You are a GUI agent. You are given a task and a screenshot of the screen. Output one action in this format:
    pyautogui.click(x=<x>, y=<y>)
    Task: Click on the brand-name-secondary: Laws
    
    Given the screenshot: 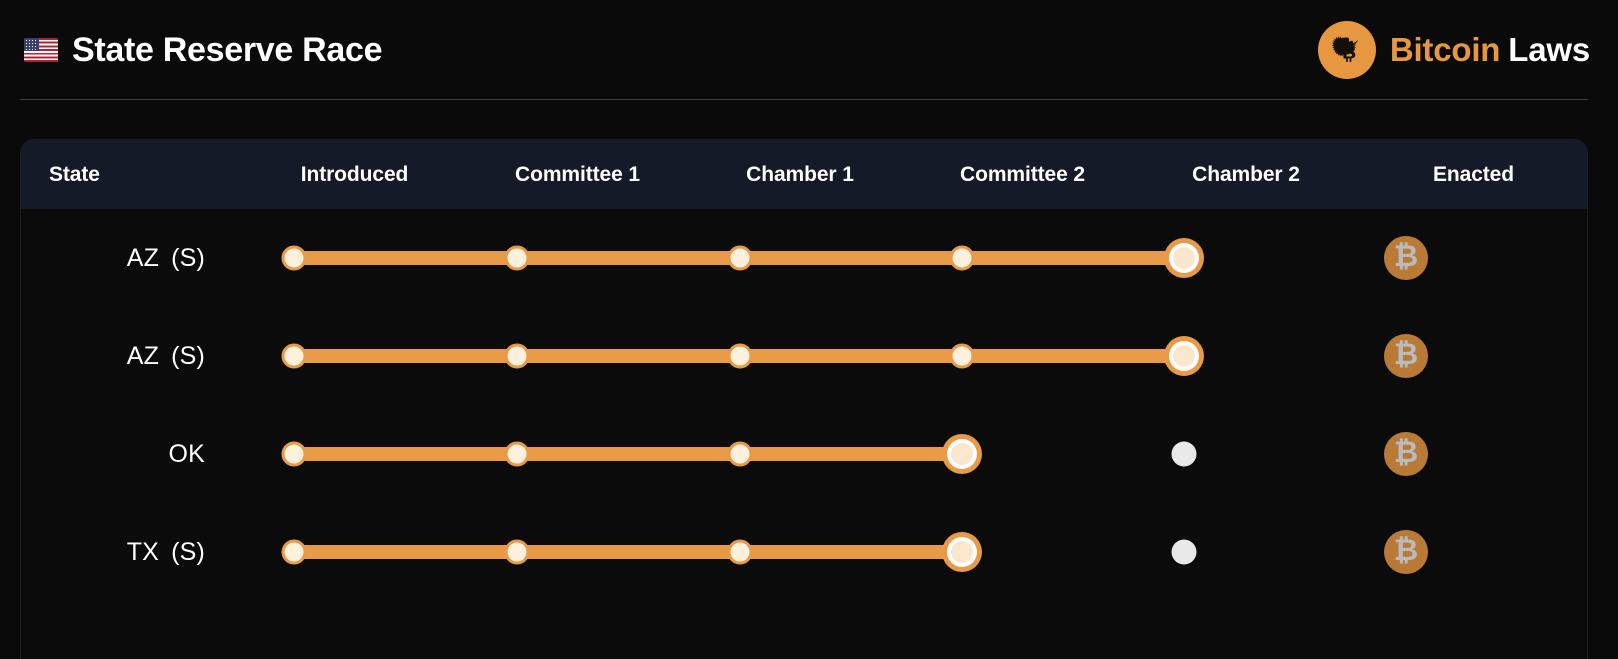 What is the action you would take?
    pyautogui.click(x=1549, y=49)
    